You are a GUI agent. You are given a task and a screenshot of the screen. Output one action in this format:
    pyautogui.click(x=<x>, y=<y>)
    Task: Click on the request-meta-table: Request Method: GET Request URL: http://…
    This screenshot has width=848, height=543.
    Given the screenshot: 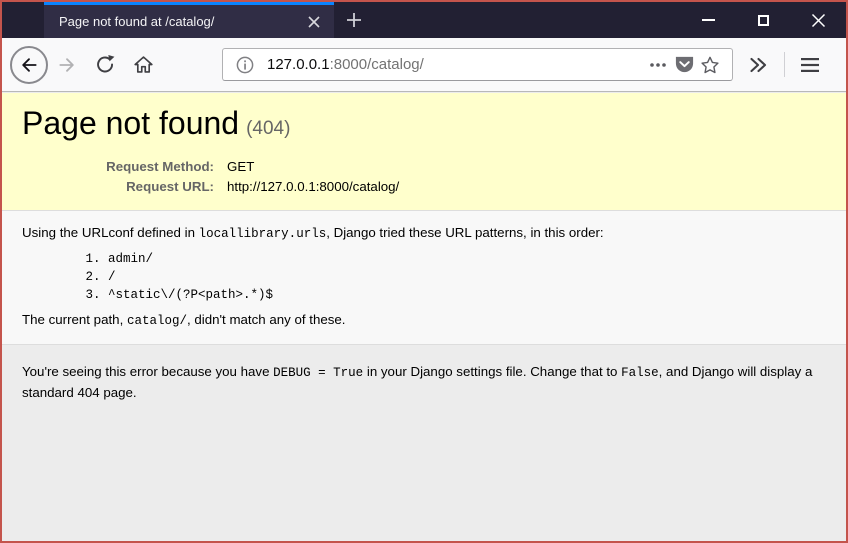 What is the action you would take?
    pyautogui.click(x=212, y=177)
    